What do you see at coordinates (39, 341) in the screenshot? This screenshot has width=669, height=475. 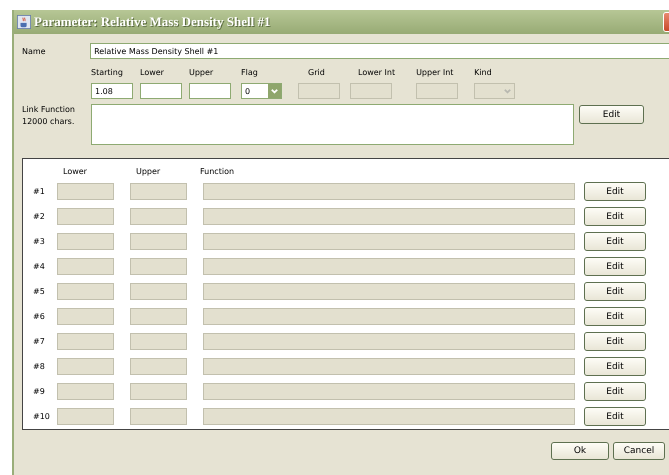 I see `row-label: #7` at bounding box center [39, 341].